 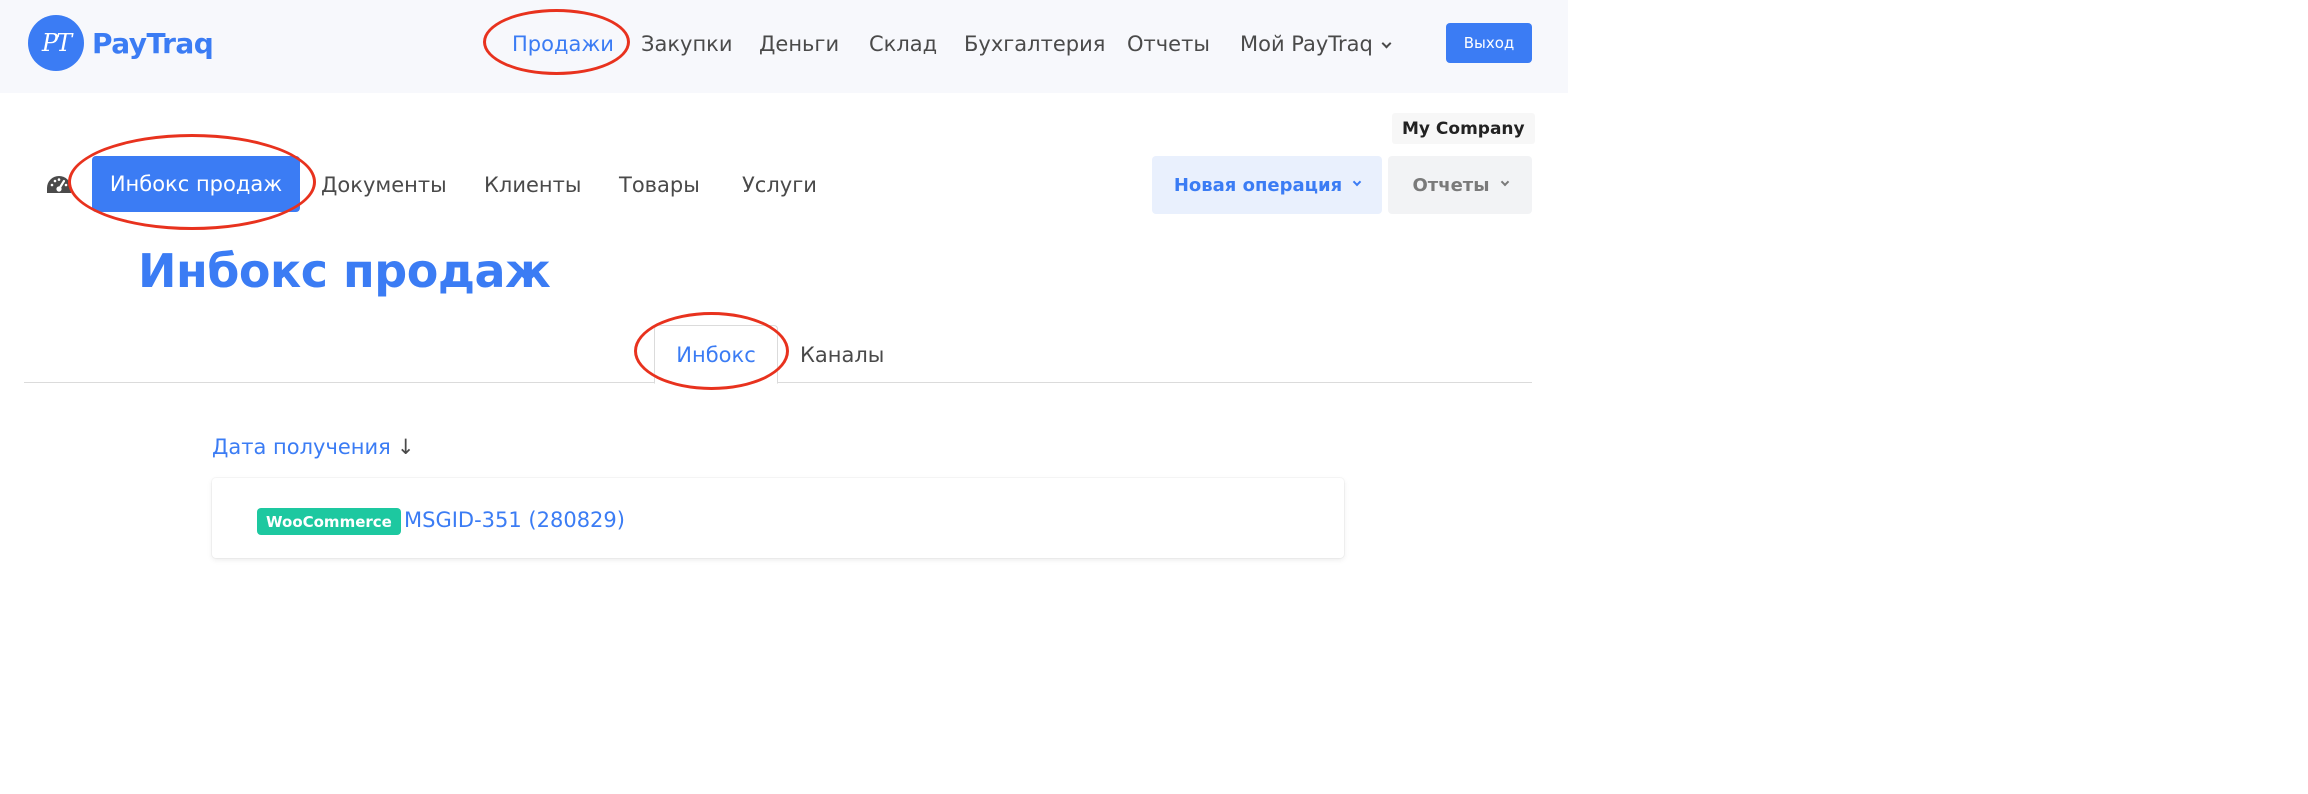 What do you see at coordinates (778, 382) in the screenshot?
I see `tabs-divider` at bounding box center [778, 382].